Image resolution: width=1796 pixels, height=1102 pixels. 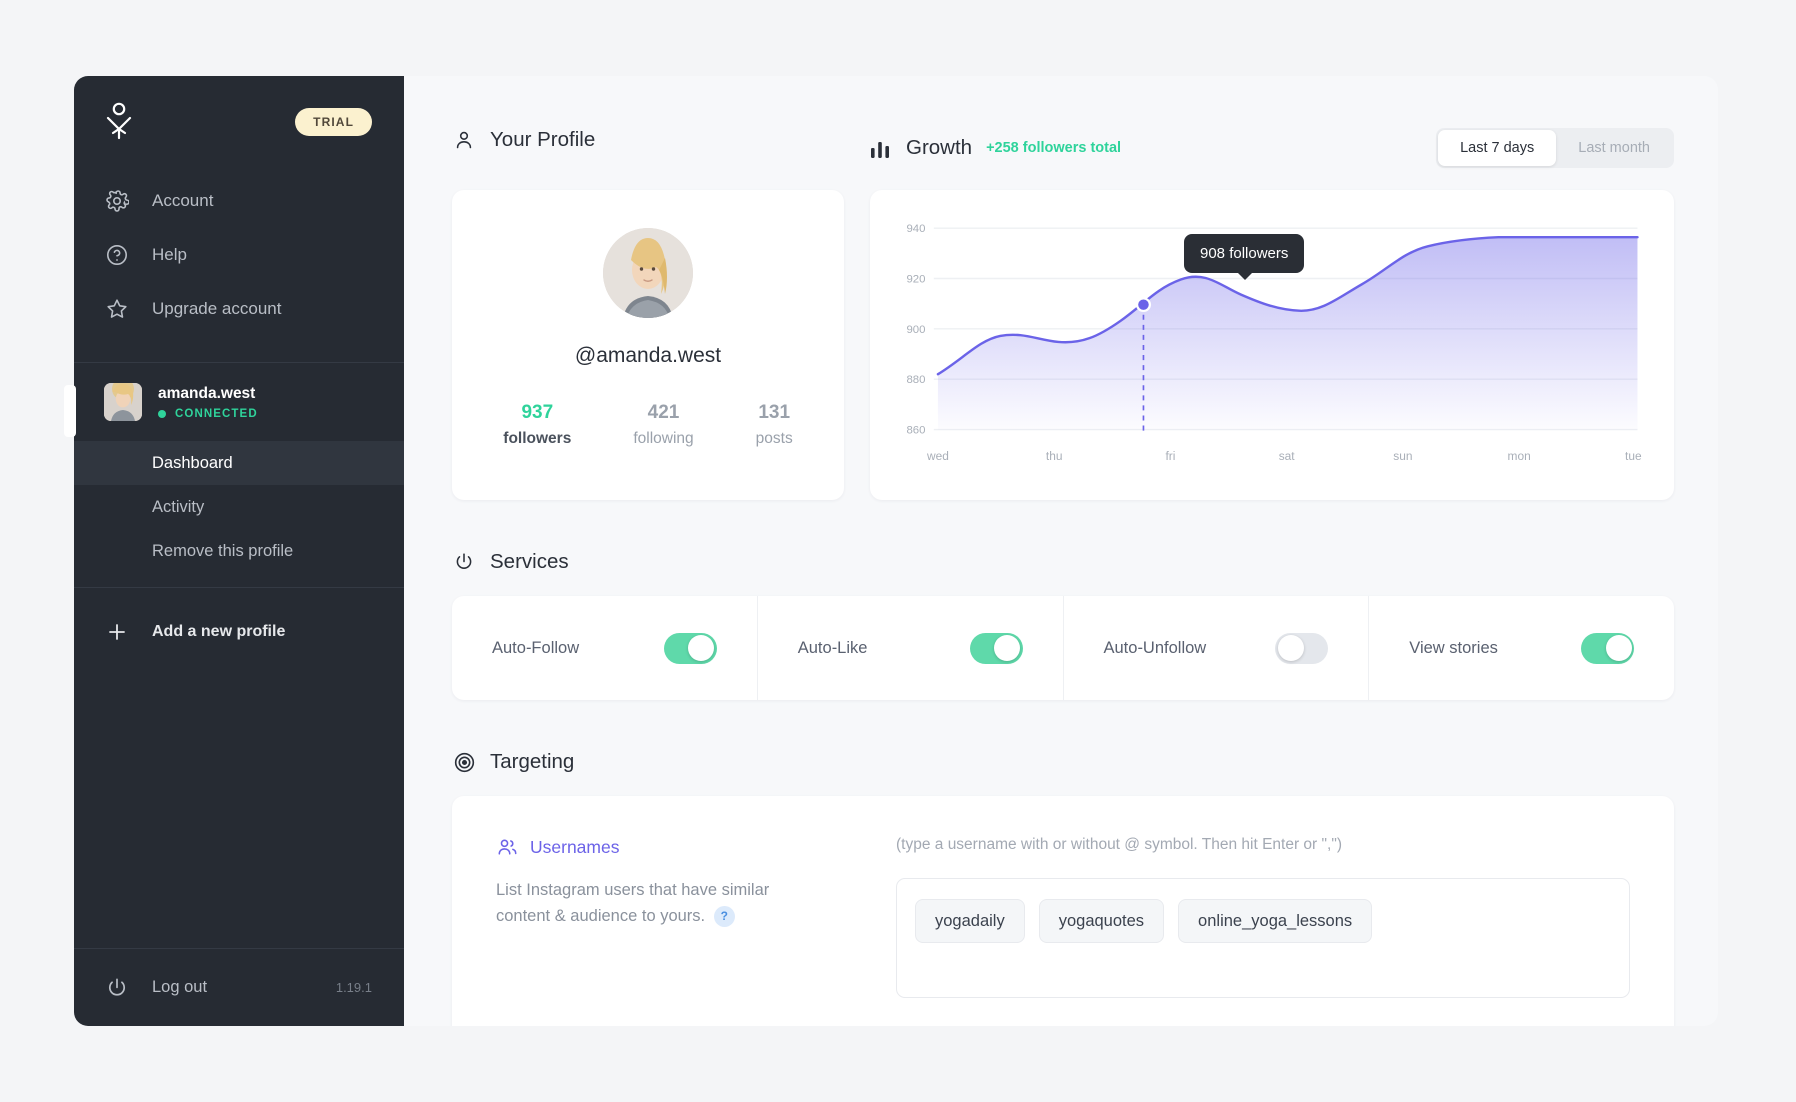 What do you see at coordinates (937, 456) in the screenshot?
I see `svg-text: wed` at bounding box center [937, 456].